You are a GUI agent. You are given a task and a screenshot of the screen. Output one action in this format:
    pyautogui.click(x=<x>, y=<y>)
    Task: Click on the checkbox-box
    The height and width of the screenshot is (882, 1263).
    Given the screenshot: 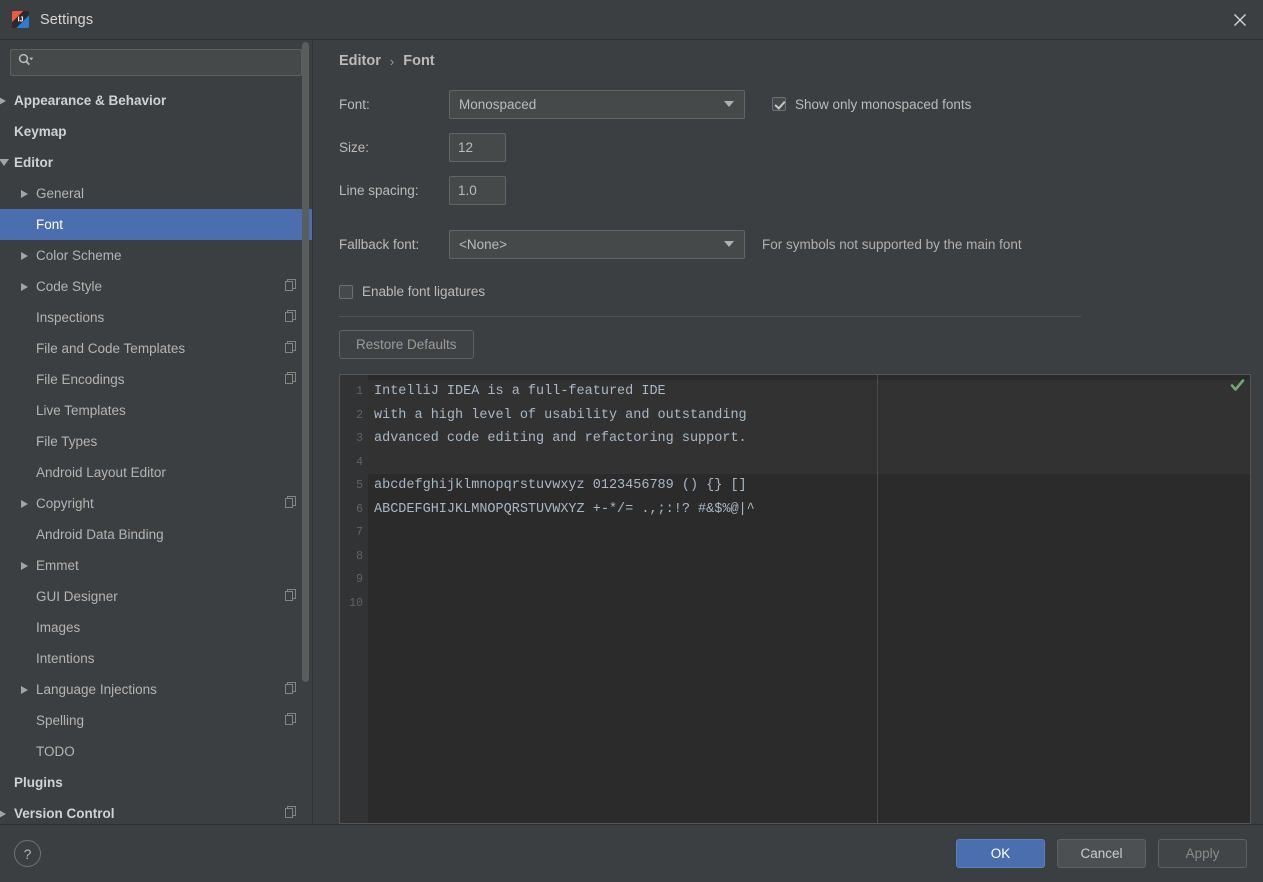 What is the action you would take?
    pyautogui.click(x=346, y=291)
    